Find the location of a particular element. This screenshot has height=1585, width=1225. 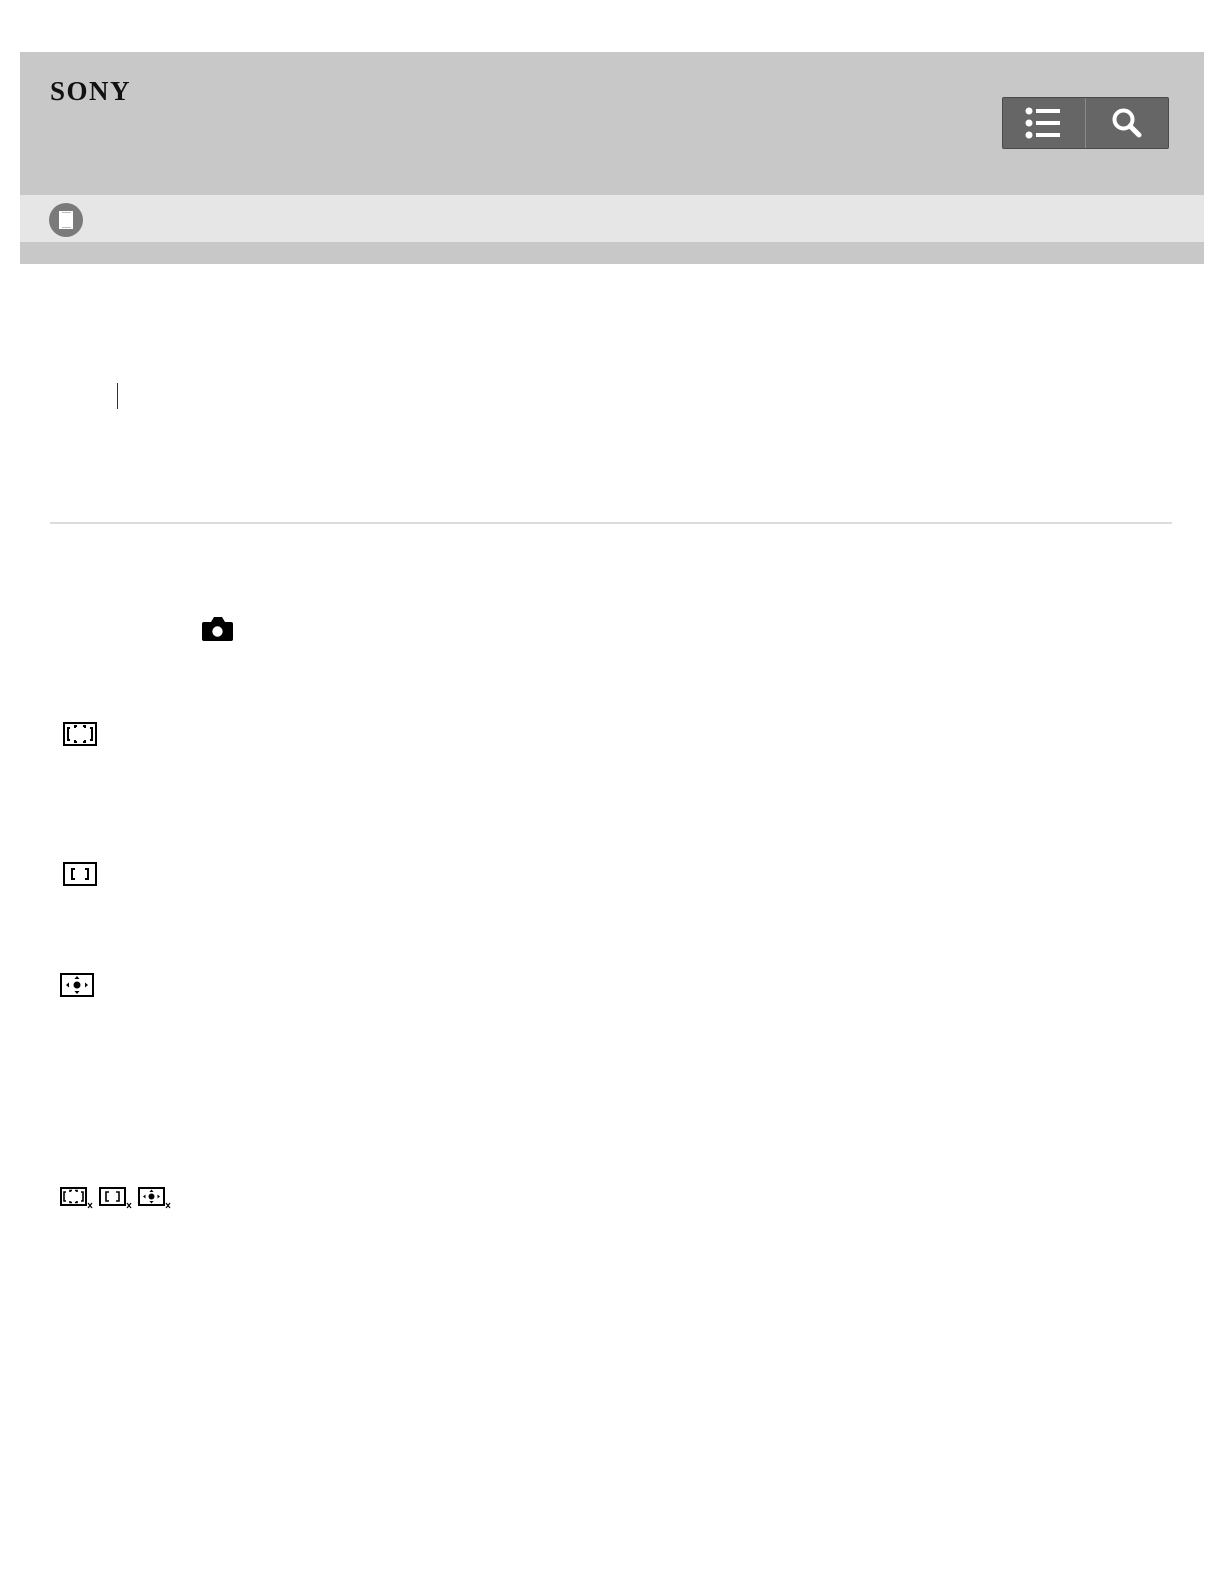

book-button is located at coordinates (66, 220).